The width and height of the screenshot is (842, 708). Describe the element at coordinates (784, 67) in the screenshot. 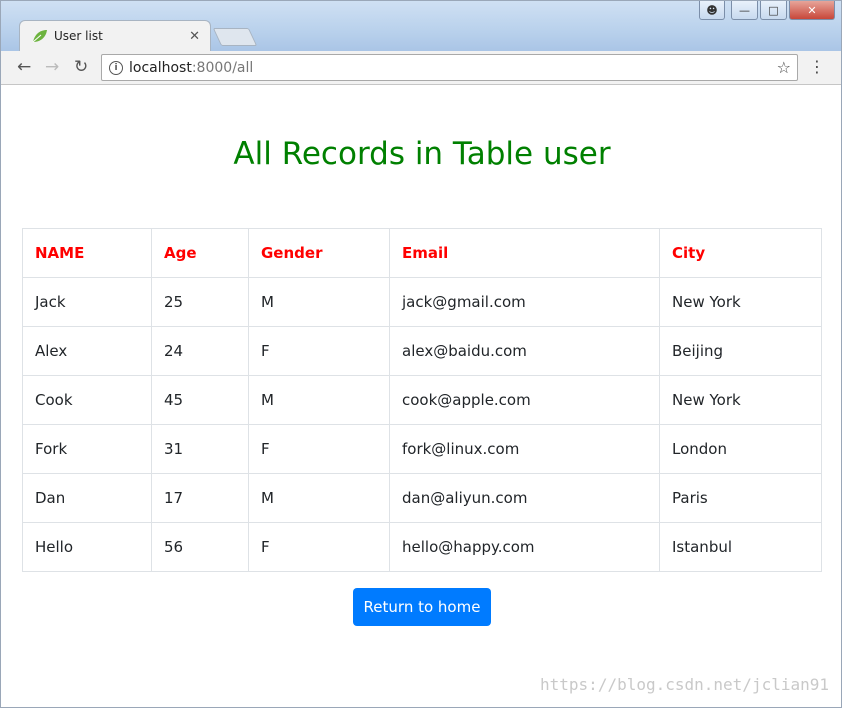

I see `star-icon: ☆` at that location.